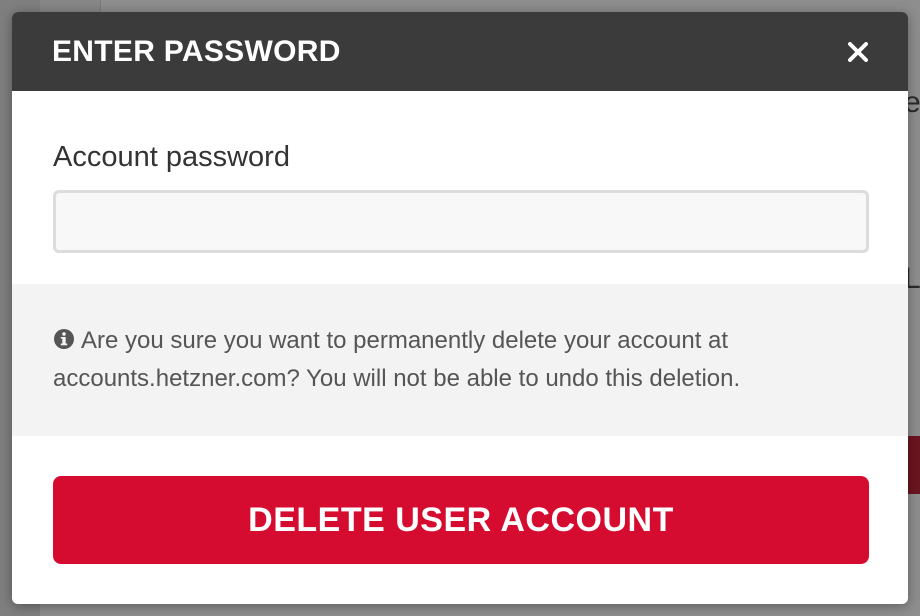 The width and height of the screenshot is (920, 616). Describe the element at coordinates (461, 221) in the screenshot. I see `password-input` at that location.